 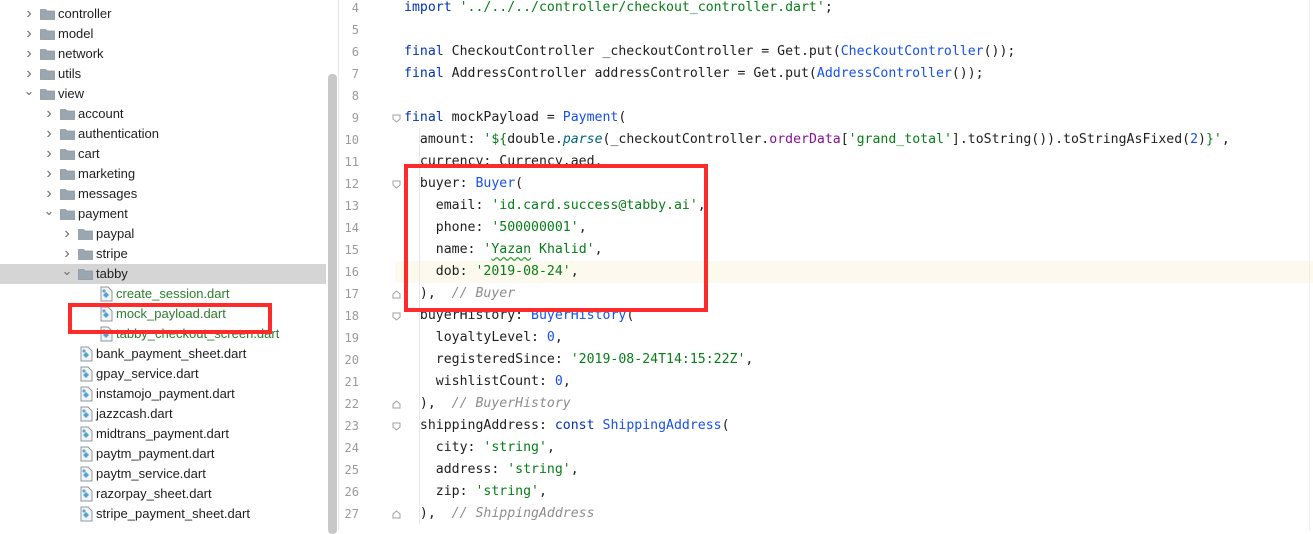 What do you see at coordinates (163, 194) in the screenshot?
I see `tree-folder-messages: › messages` at bounding box center [163, 194].